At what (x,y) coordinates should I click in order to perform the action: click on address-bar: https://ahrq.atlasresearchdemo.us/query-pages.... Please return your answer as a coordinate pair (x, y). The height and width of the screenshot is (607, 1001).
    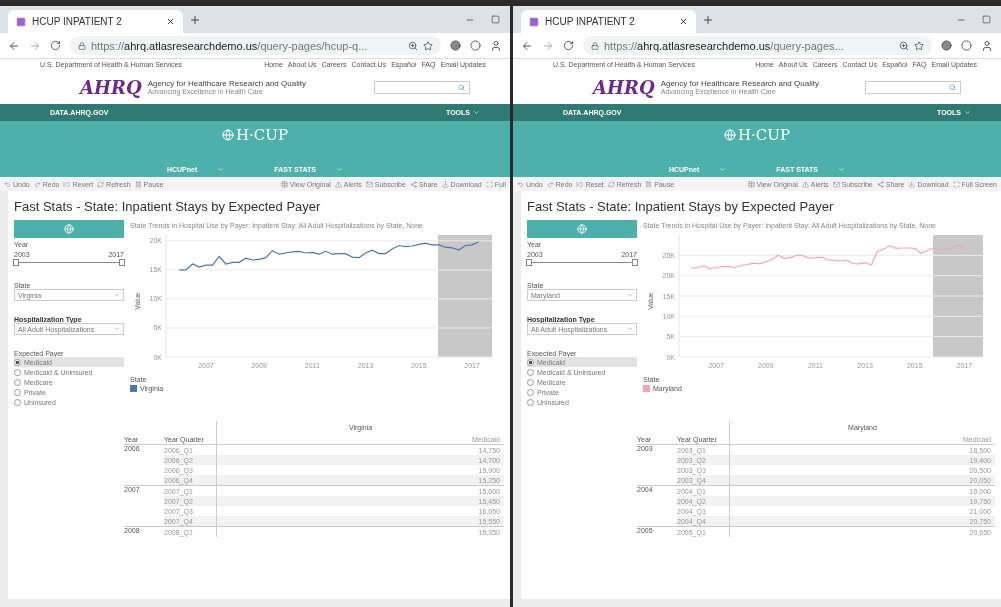
    Looking at the image, I should click on (757, 45).